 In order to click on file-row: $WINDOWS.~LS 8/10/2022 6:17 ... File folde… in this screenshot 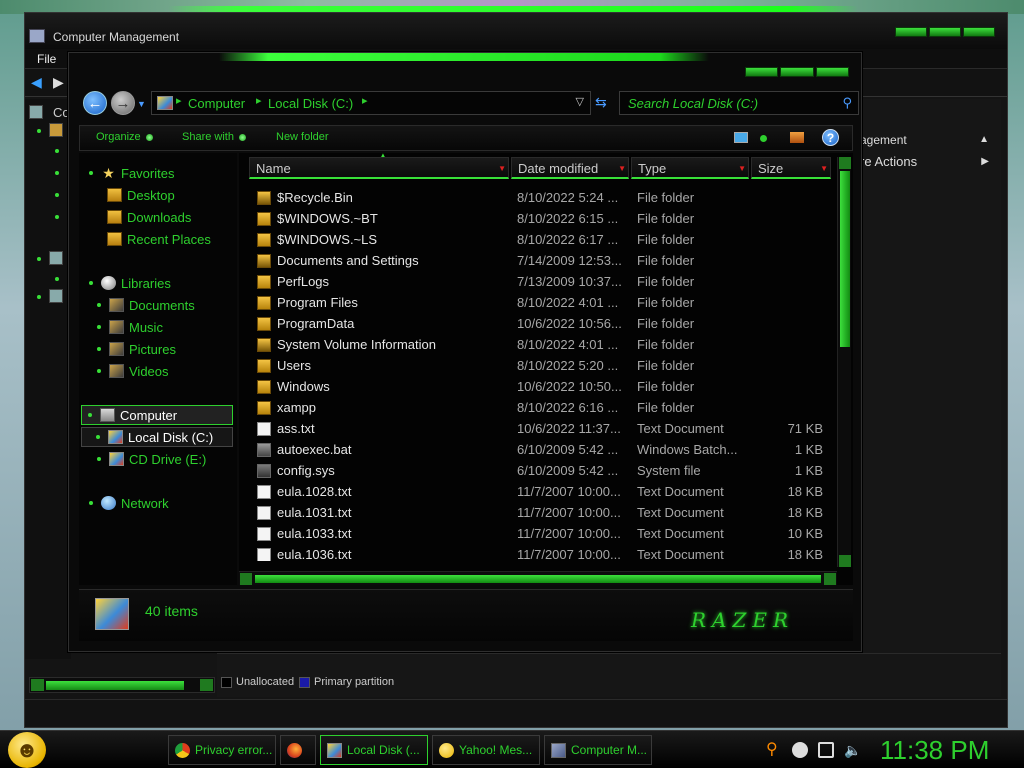, I will do `click(537, 239)`.